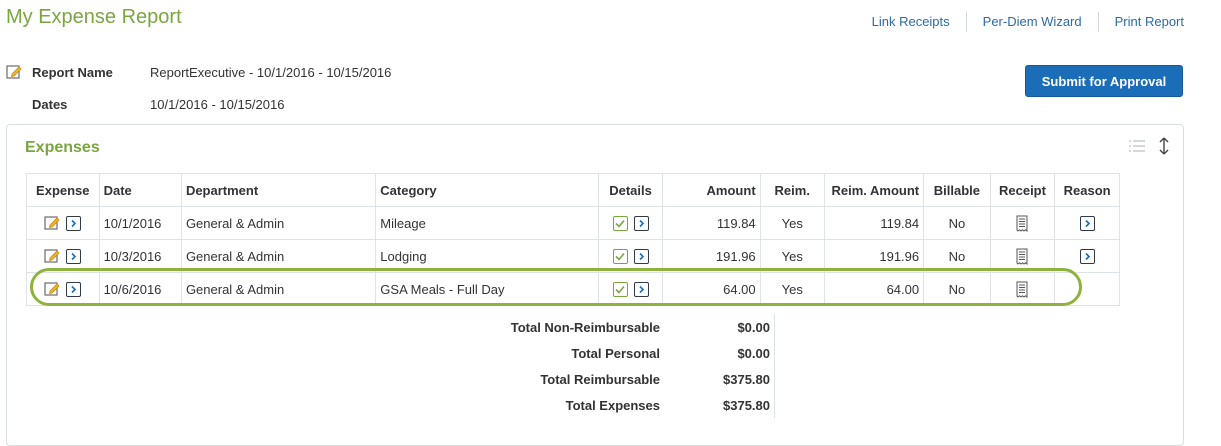  What do you see at coordinates (874, 223) in the screenshot?
I see `expense-reim-amount: 119.84` at bounding box center [874, 223].